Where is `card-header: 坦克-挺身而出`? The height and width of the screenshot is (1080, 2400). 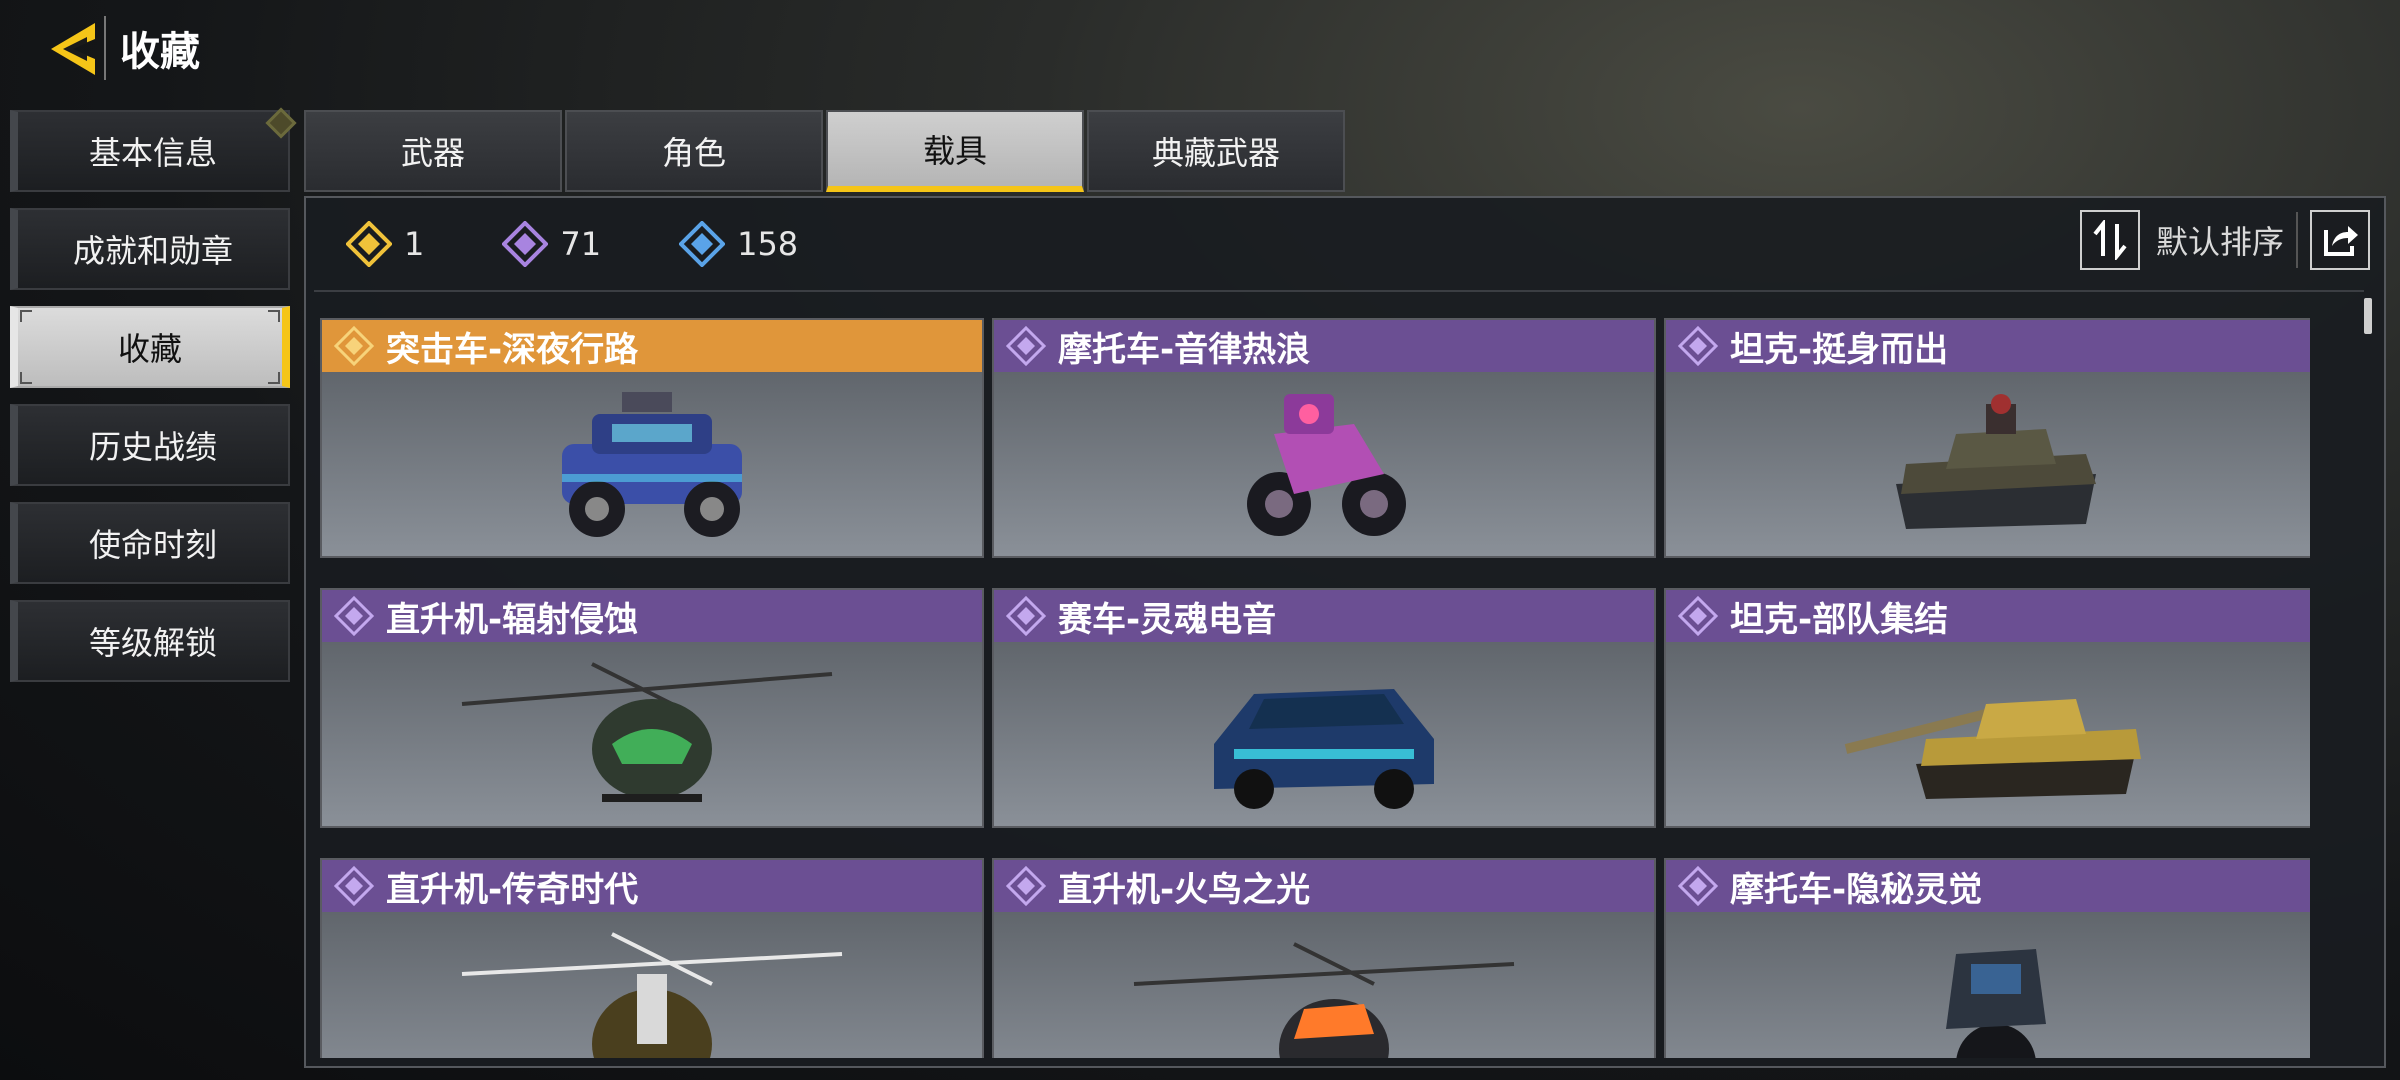
card-header: 坦克-挺身而出 is located at coordinates (1988, 346).